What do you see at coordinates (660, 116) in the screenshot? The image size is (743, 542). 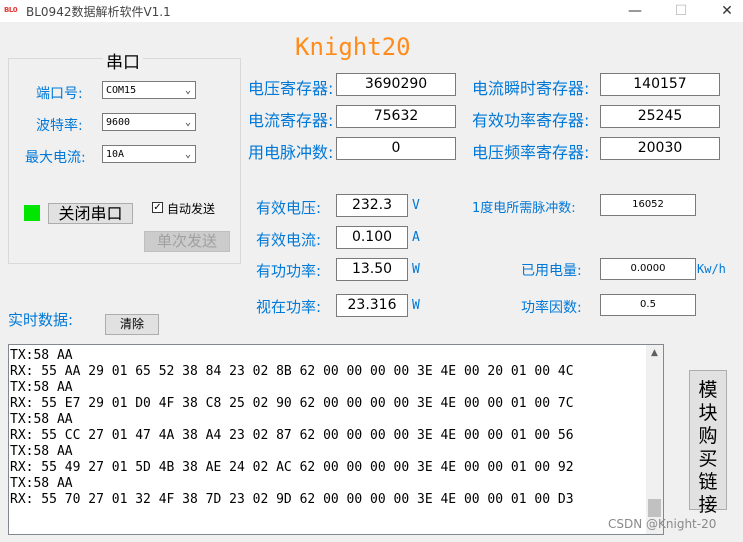 I see `active-power-reg-field: 25245` at bounding box center [660, 116].